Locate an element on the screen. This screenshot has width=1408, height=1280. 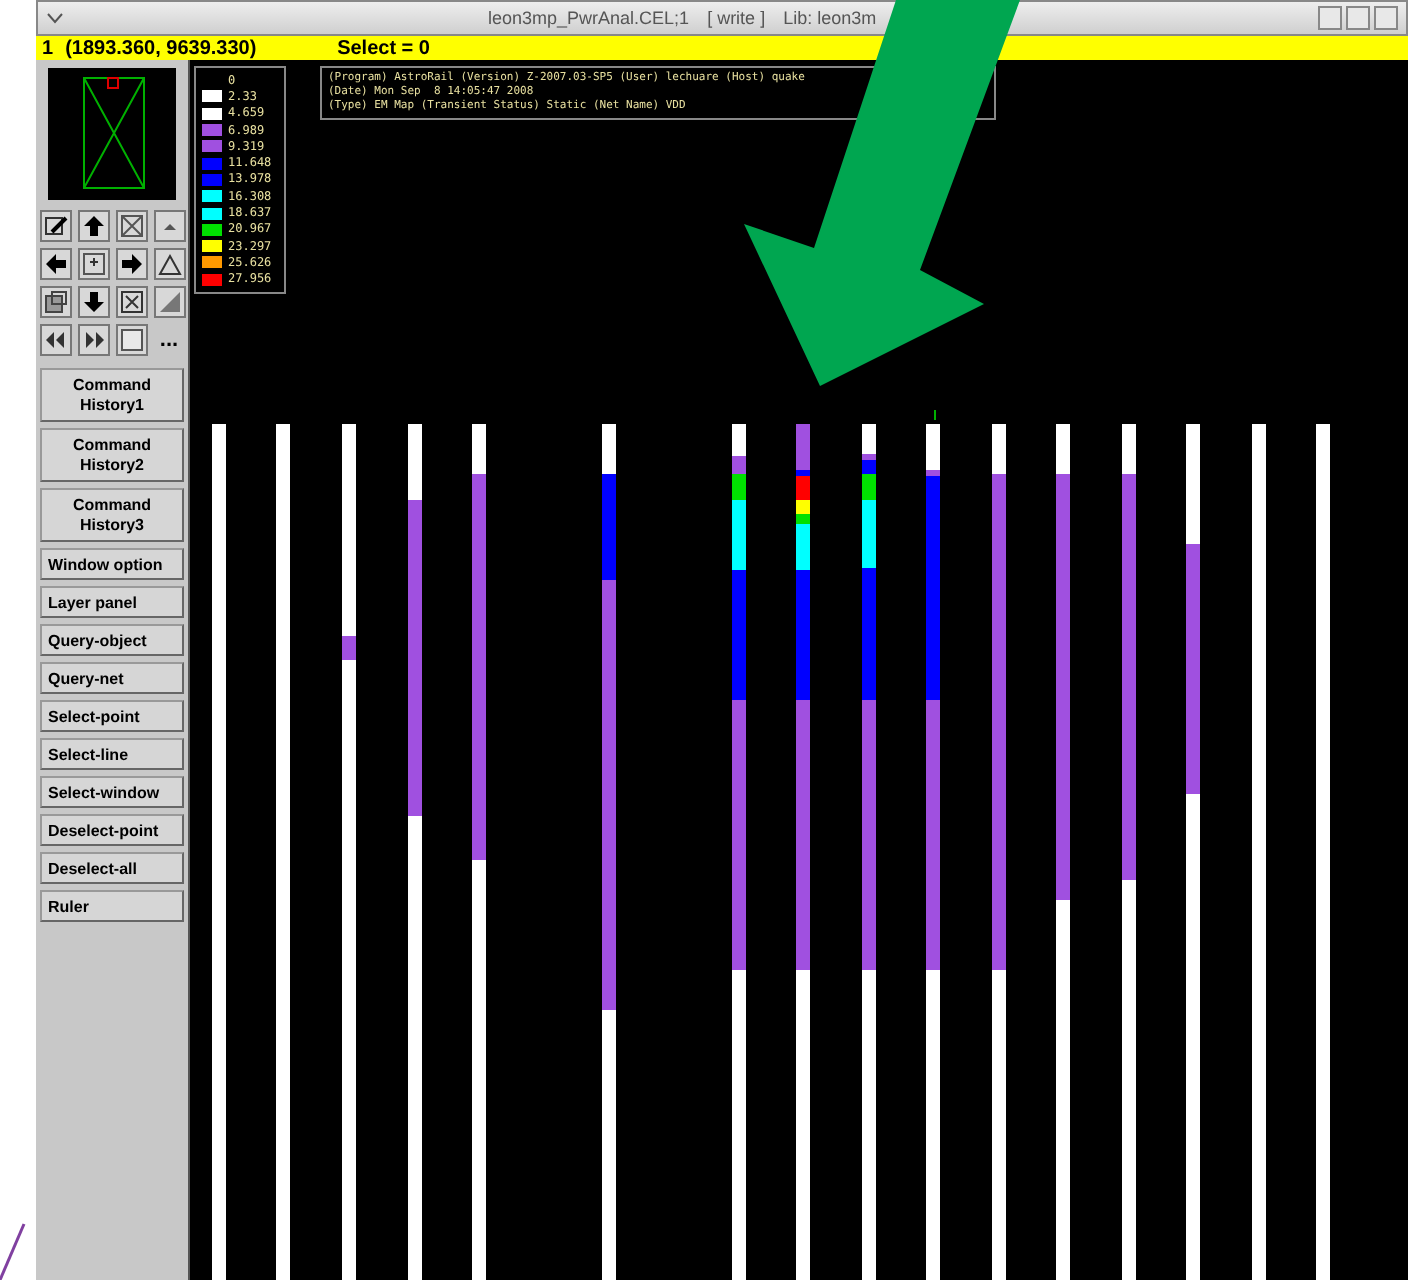
fast-forward-icon is located at coordinates (93, 340).